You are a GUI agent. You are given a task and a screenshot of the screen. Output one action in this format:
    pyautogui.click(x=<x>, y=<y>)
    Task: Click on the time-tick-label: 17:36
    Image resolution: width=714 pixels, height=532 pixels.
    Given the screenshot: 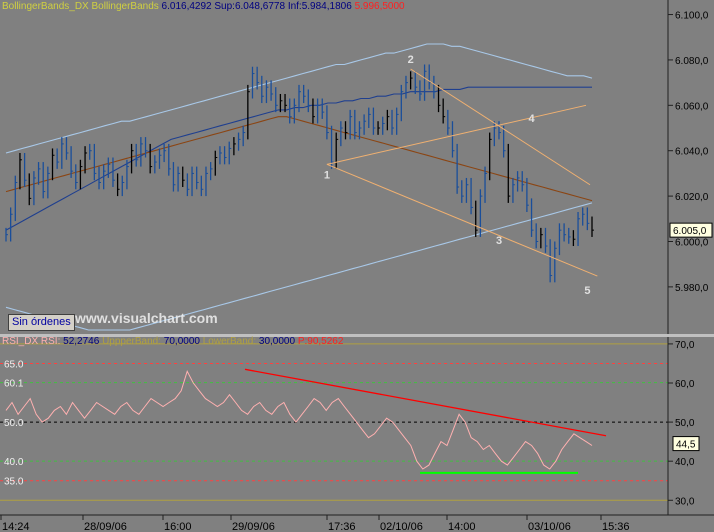 What is the action you would take?
    pyautogui.click(x=342, y=526)
    